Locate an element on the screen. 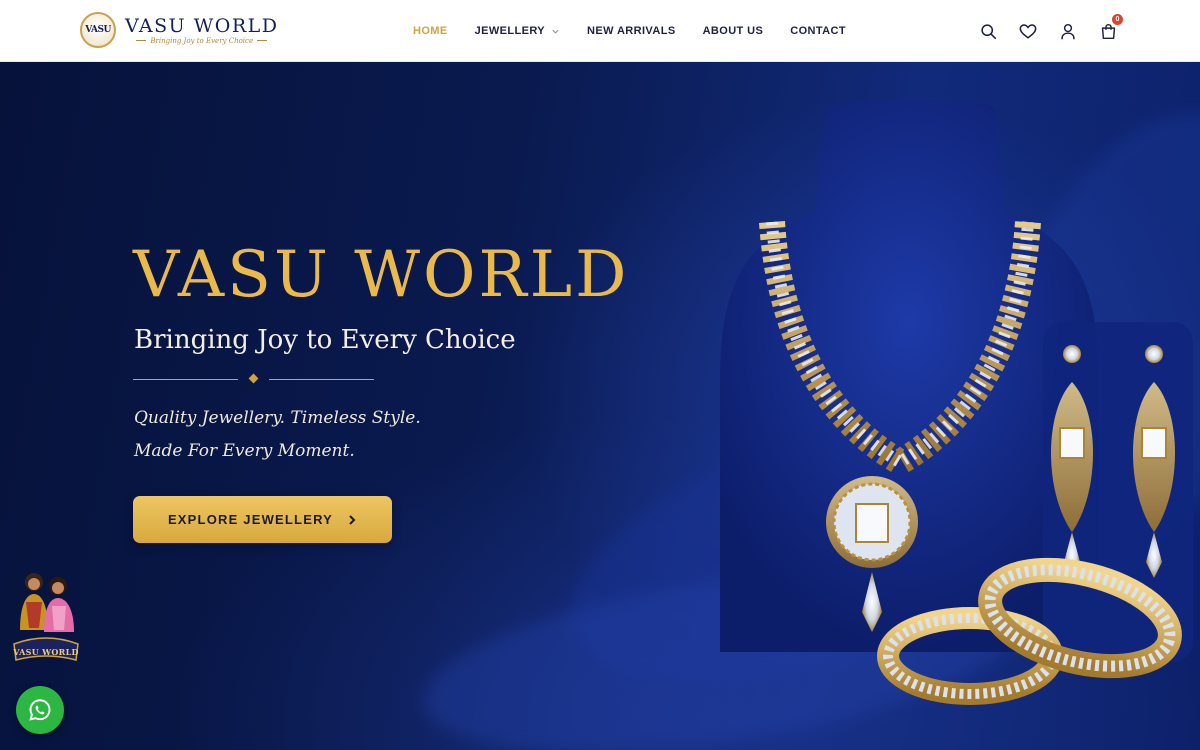 The width and height of the screenshot is (1200, 750). brand-ambassador-badge: VASU WORLD is located at coordinates (46, 617).